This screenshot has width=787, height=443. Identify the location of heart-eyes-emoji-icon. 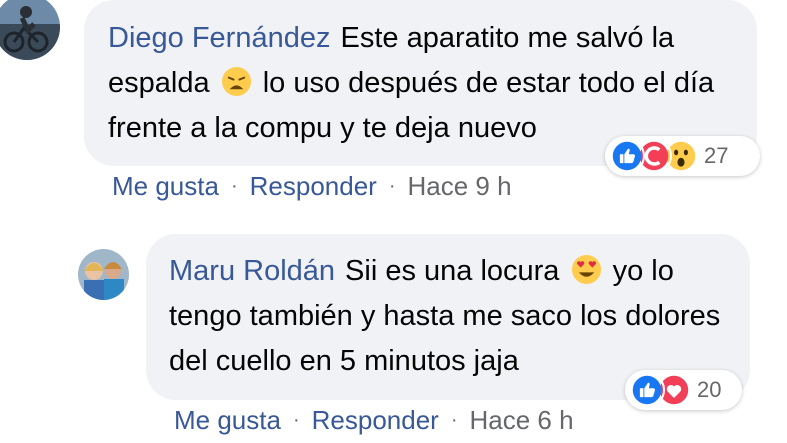
(586, 269).